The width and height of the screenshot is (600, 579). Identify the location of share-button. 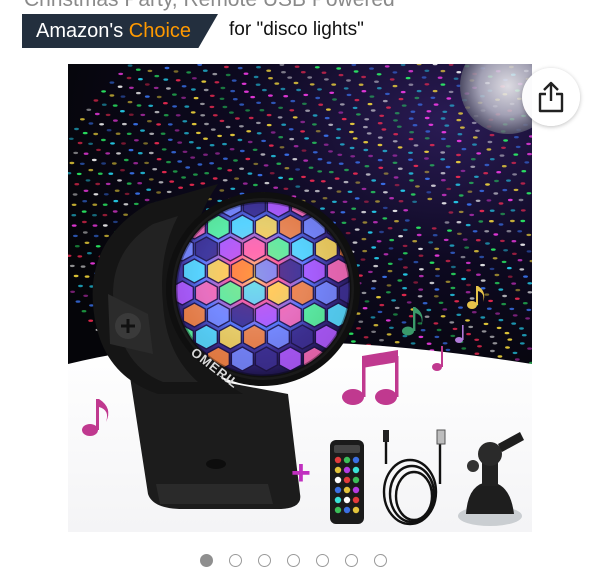
(551, 97).